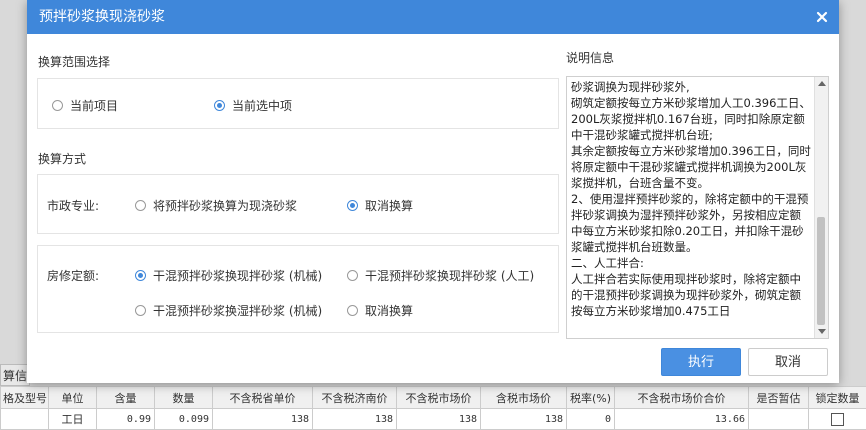  I want to click on close-icon, so click(822, 17).